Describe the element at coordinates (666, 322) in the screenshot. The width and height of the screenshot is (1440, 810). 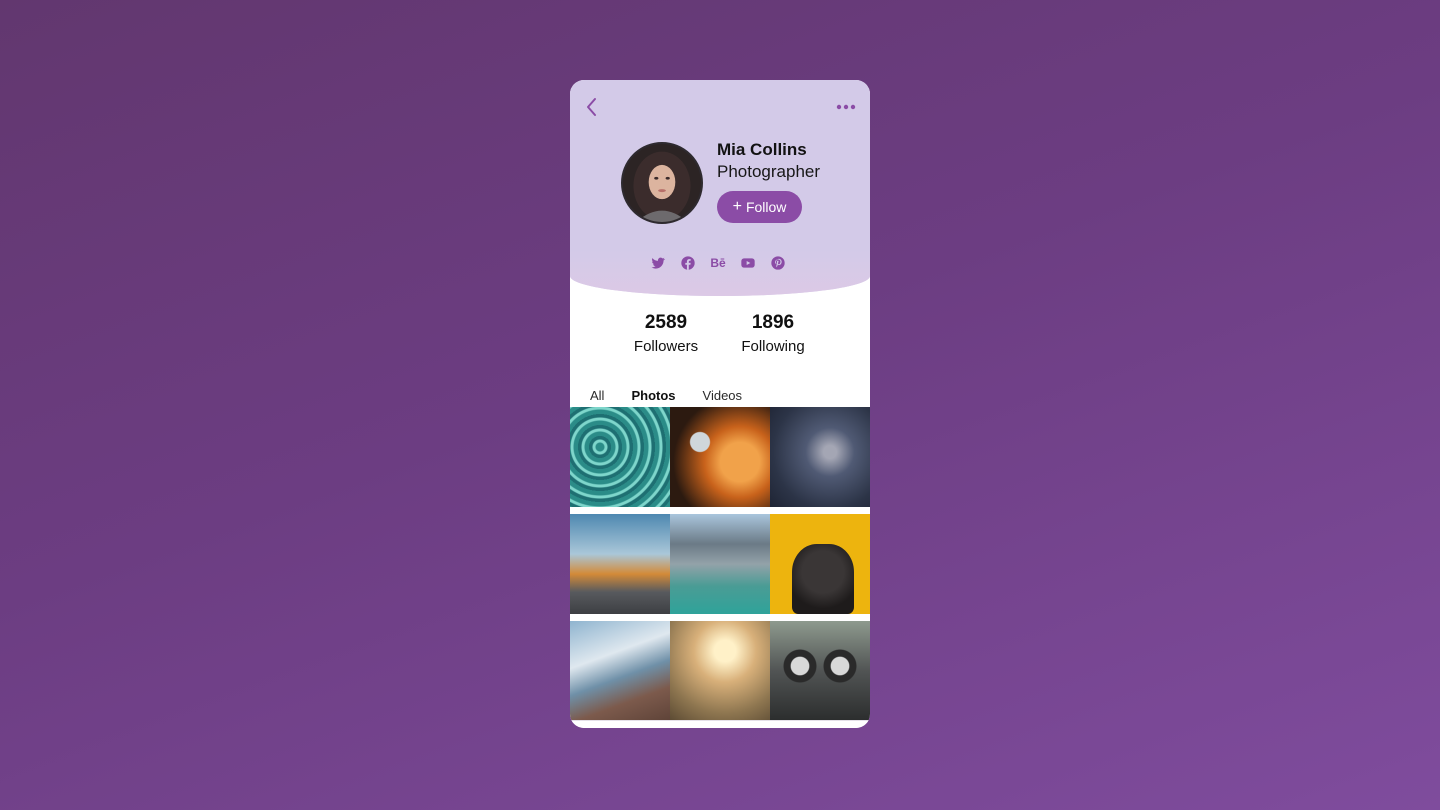
I see `followers-count: 2589` at that location.